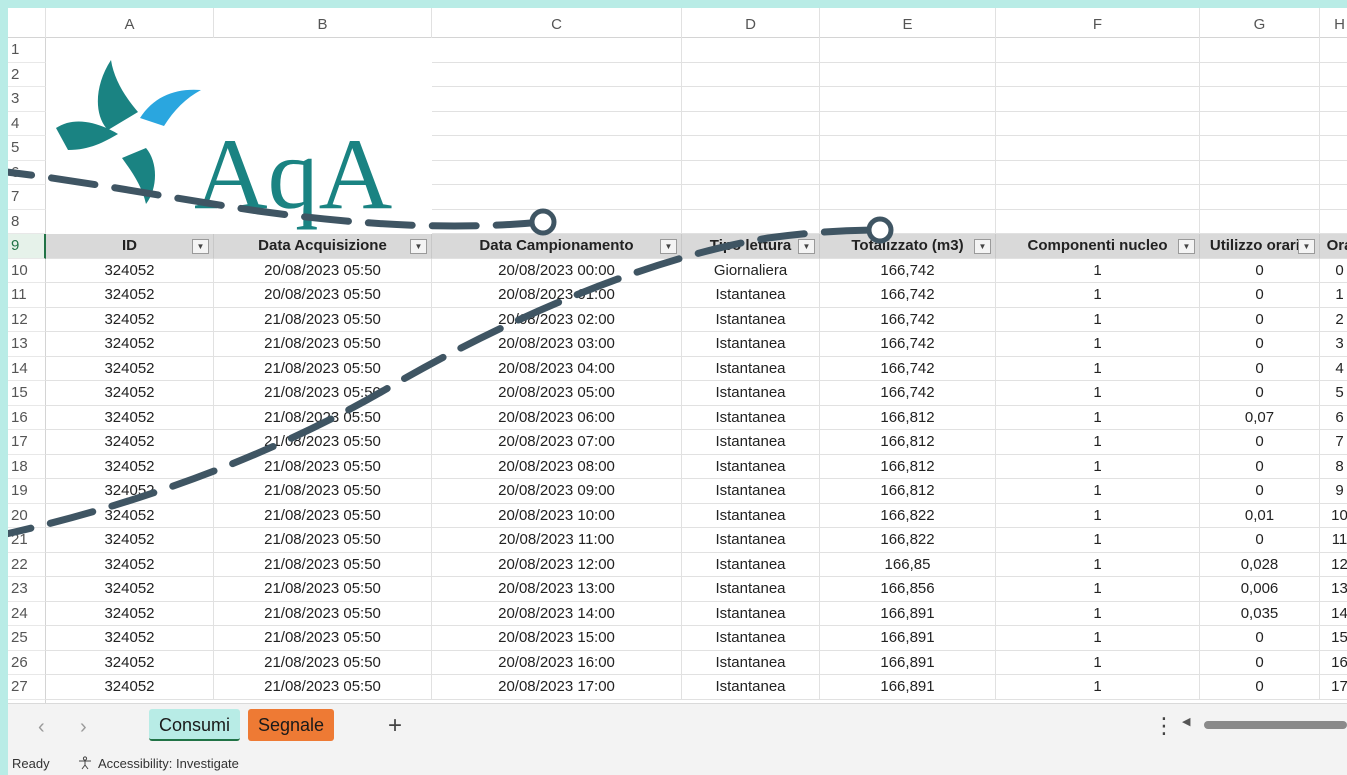 The height and width of the screenshot is (775, 1347). I want to click on tab-scroll-left-icon: ‹, so click(41, 727).